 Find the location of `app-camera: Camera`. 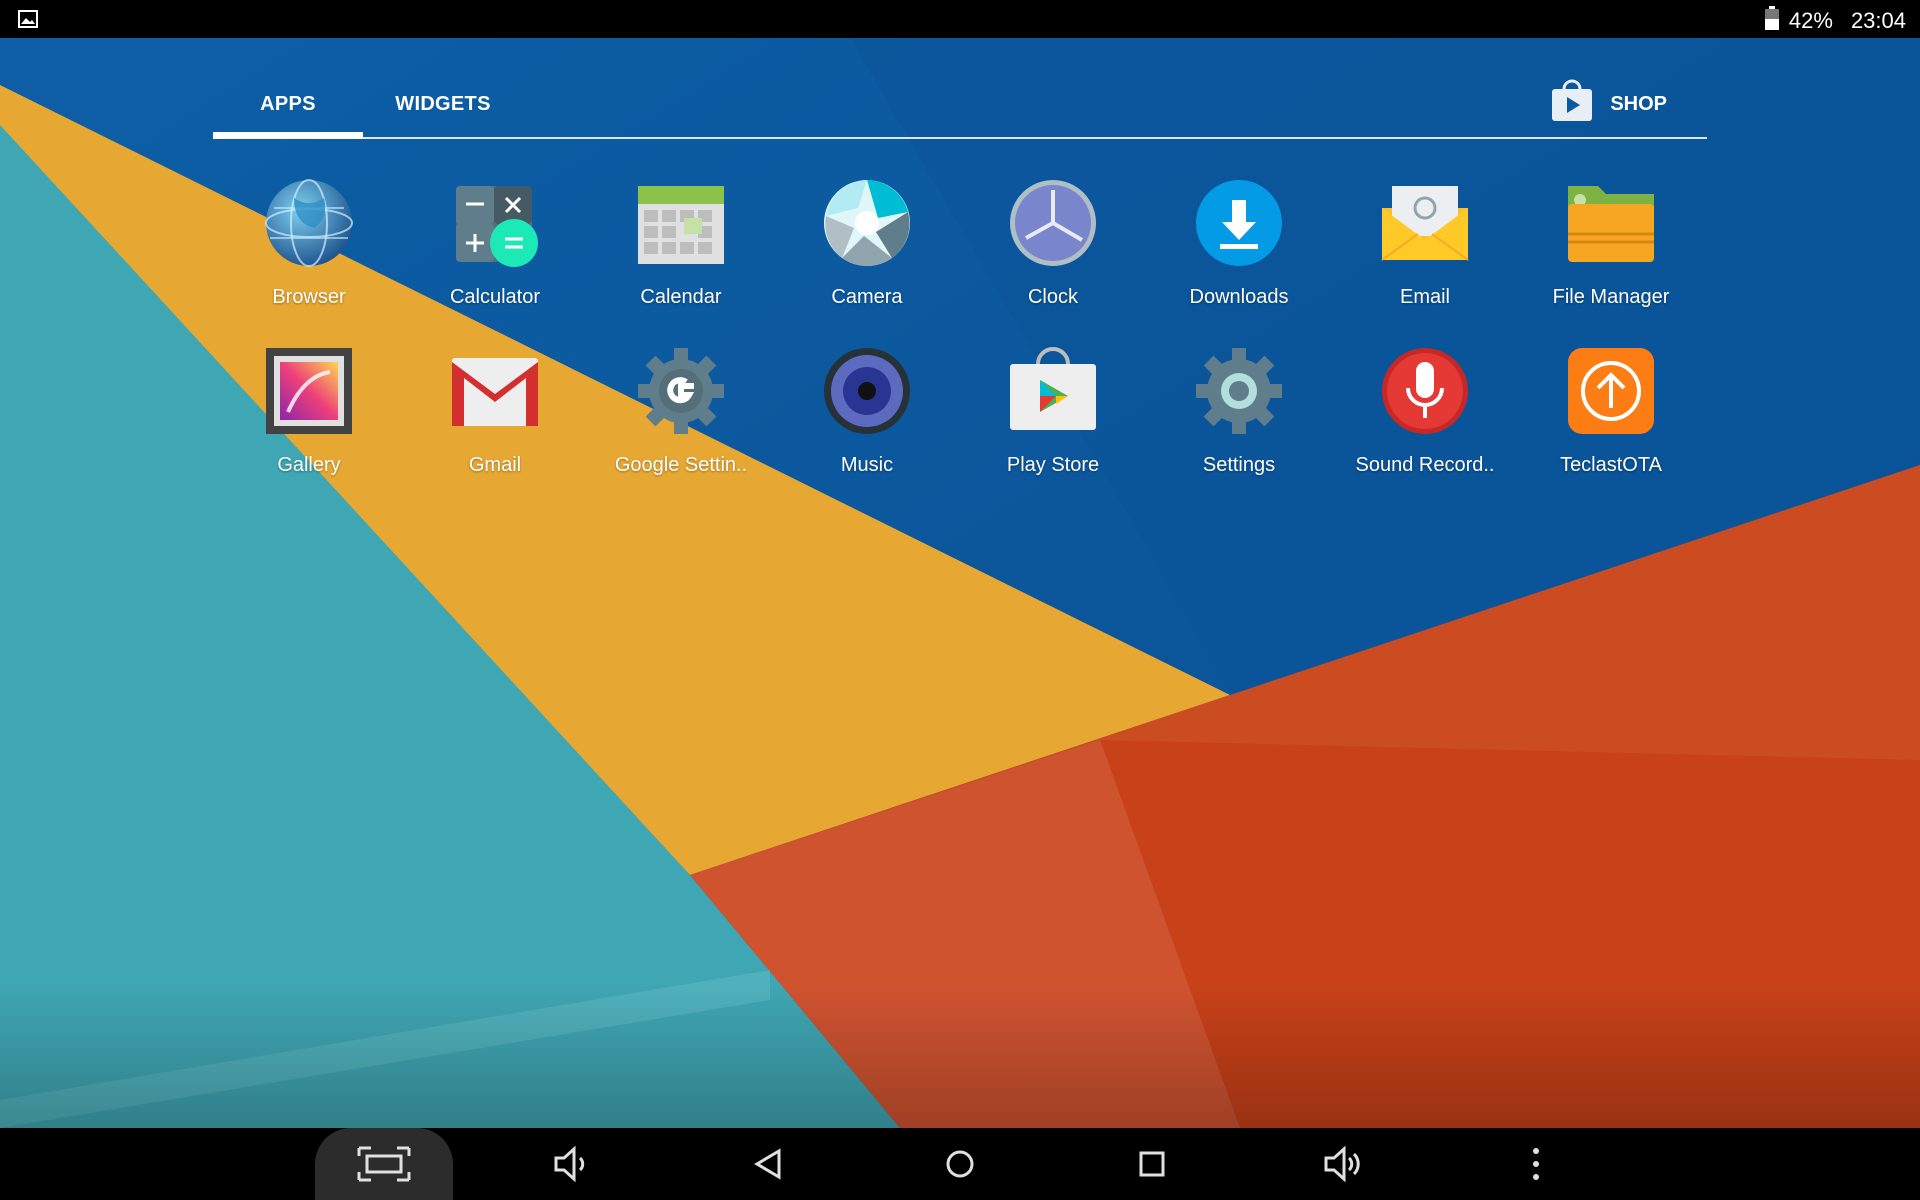

app-camera: Camera is located at coordinates (867, 248).